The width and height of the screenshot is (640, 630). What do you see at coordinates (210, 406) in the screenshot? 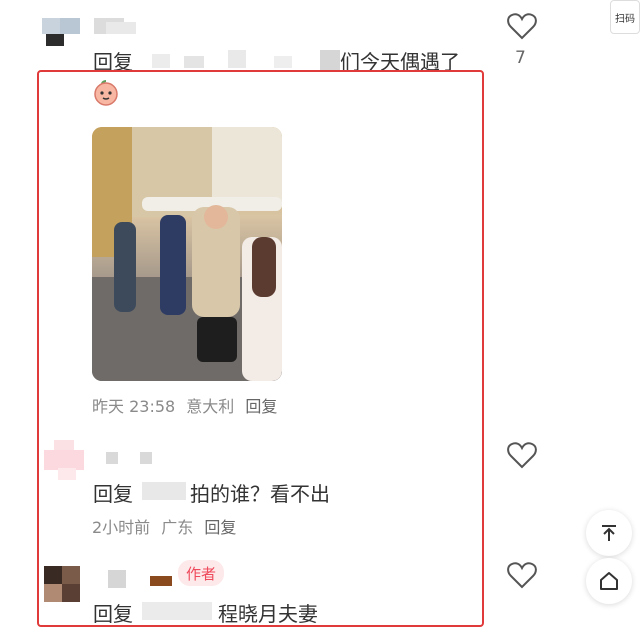
I see `comment-location: 意大利` at bounding box center [210, 406].